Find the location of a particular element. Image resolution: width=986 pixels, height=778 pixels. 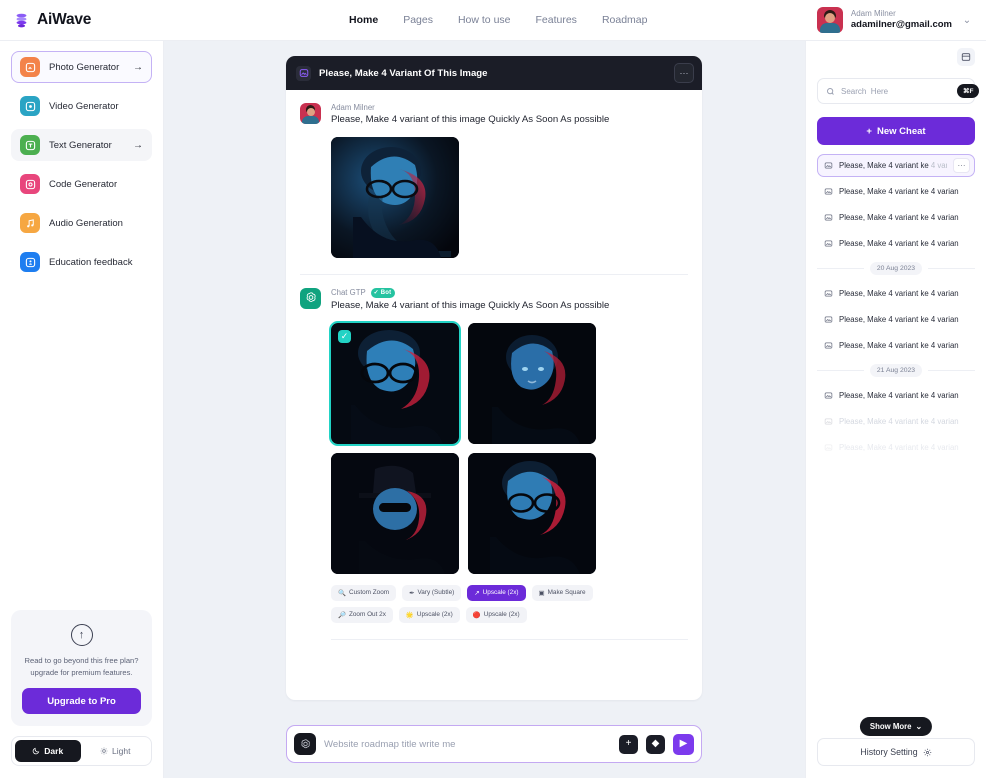

user-menu: Adam Milner adamilner@gmail.com ⌄ is located at coordinates (901, 20).